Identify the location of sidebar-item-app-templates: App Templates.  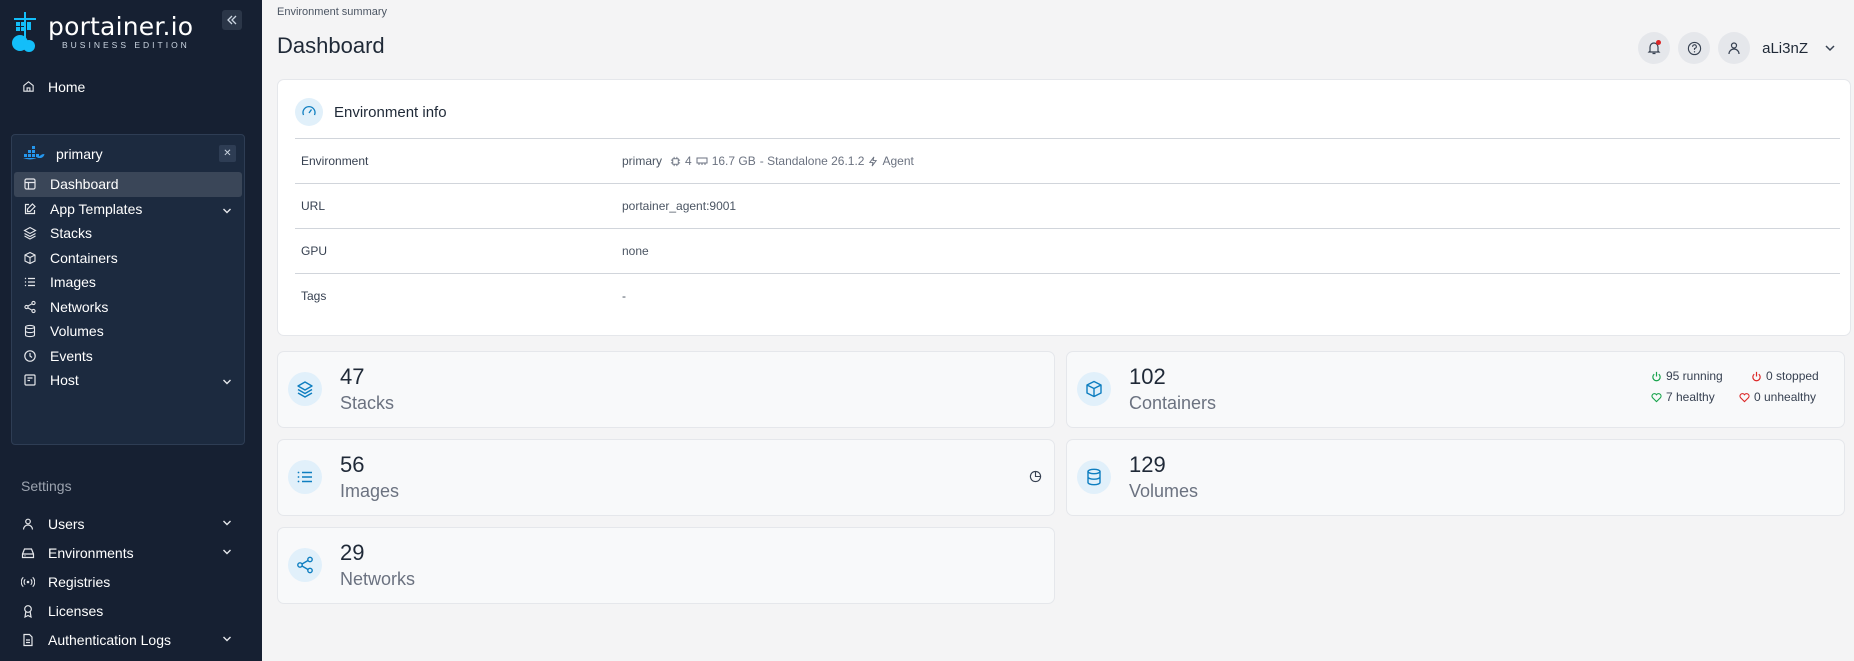
(128, 209).